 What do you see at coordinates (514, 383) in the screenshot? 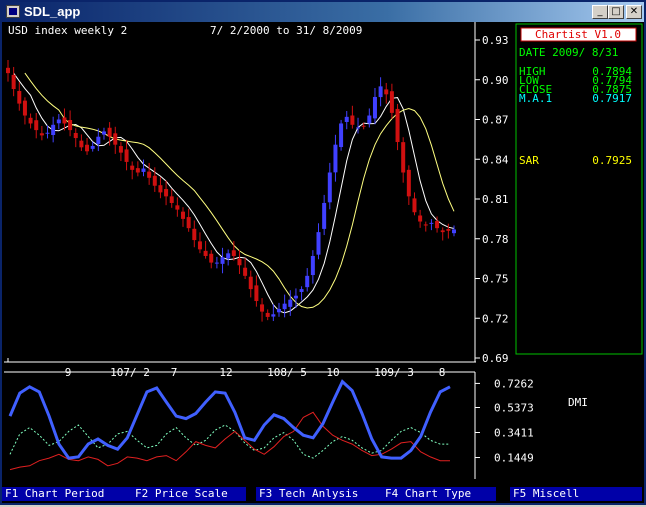
I see `indicator-tick-label: 0.7262` at bounding box center [514, 383].